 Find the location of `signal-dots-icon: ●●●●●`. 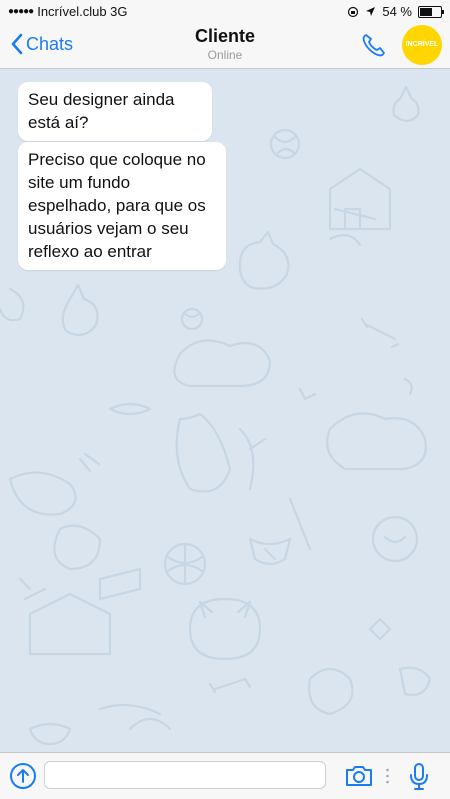

signal-dots-icon: ●●●●● is located at coordinates (21, 11).